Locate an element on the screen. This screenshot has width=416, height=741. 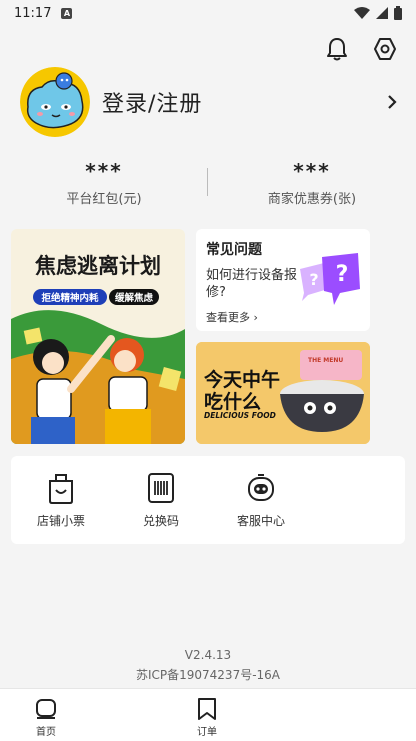
settings-icon is located at coordinates (385, 49).